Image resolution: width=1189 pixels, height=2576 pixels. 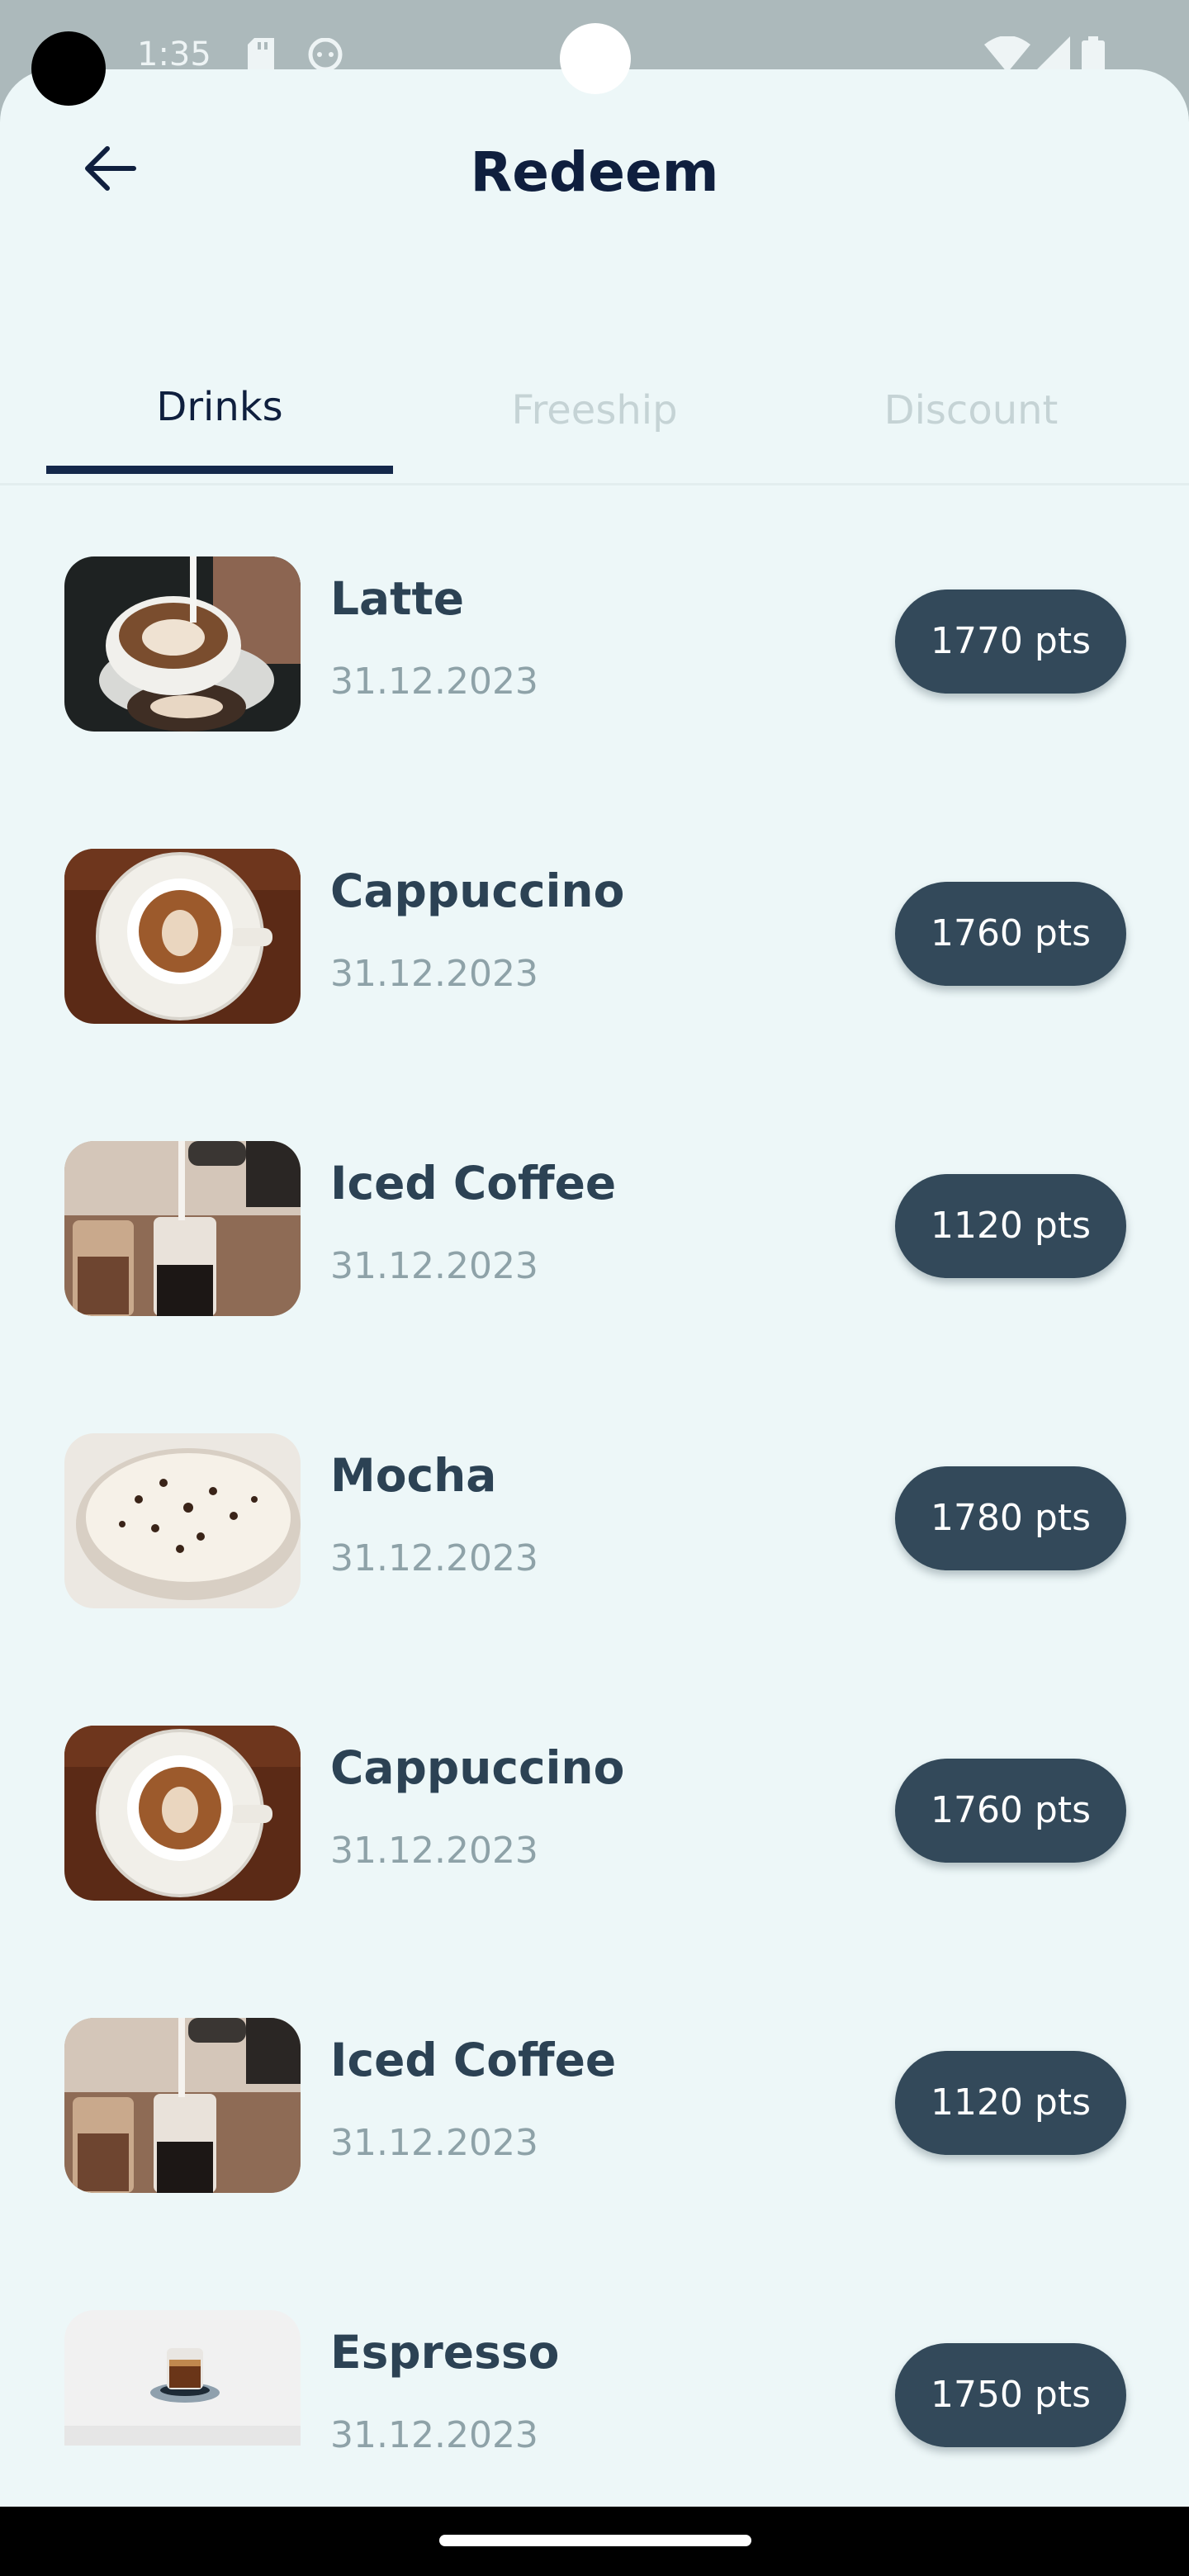 What do you see at coordinates (1010, 642) in the screenshot?
I see `redeem-points-button: 1770 pts` at bounding box center [1010, 642].